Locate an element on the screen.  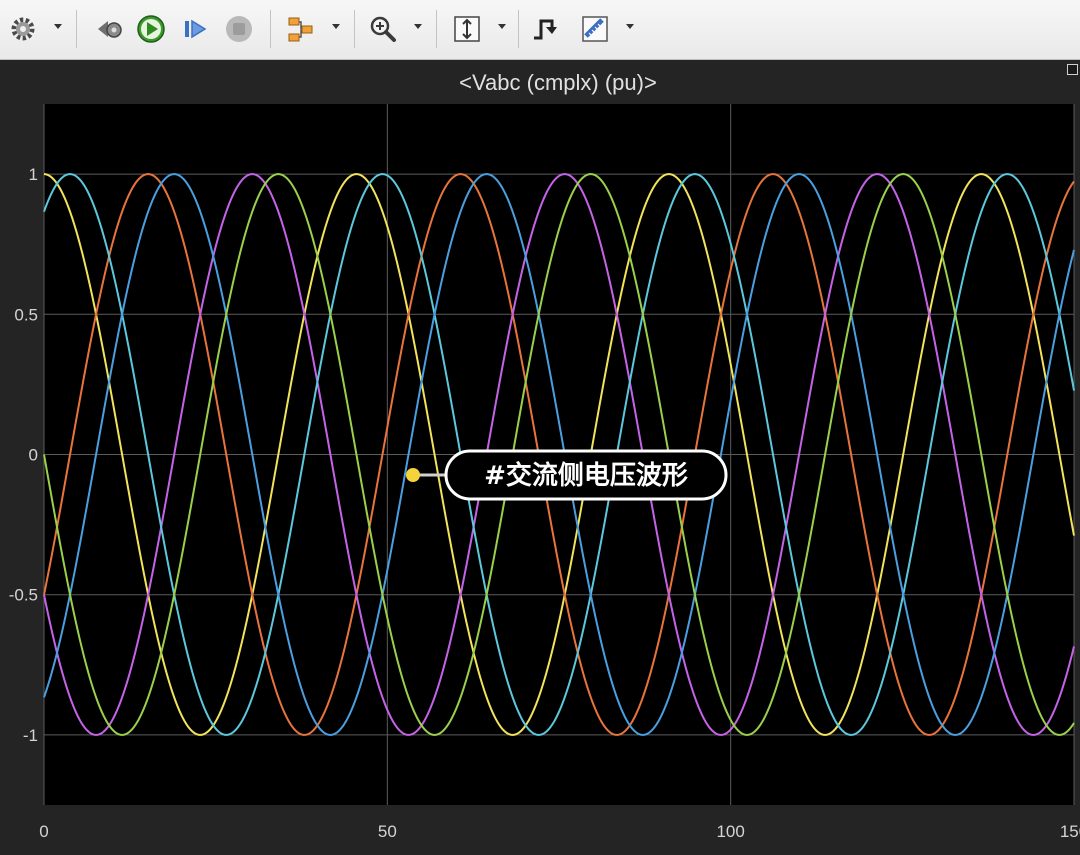
step-forward-button is located at coordinates (195, 29).